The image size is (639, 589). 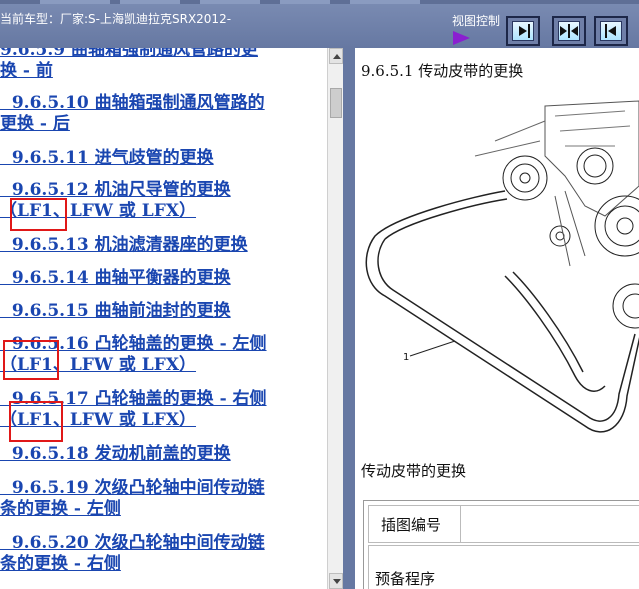 I want to click on table-header-cell: 插图编号, so click(x=415, y=524).